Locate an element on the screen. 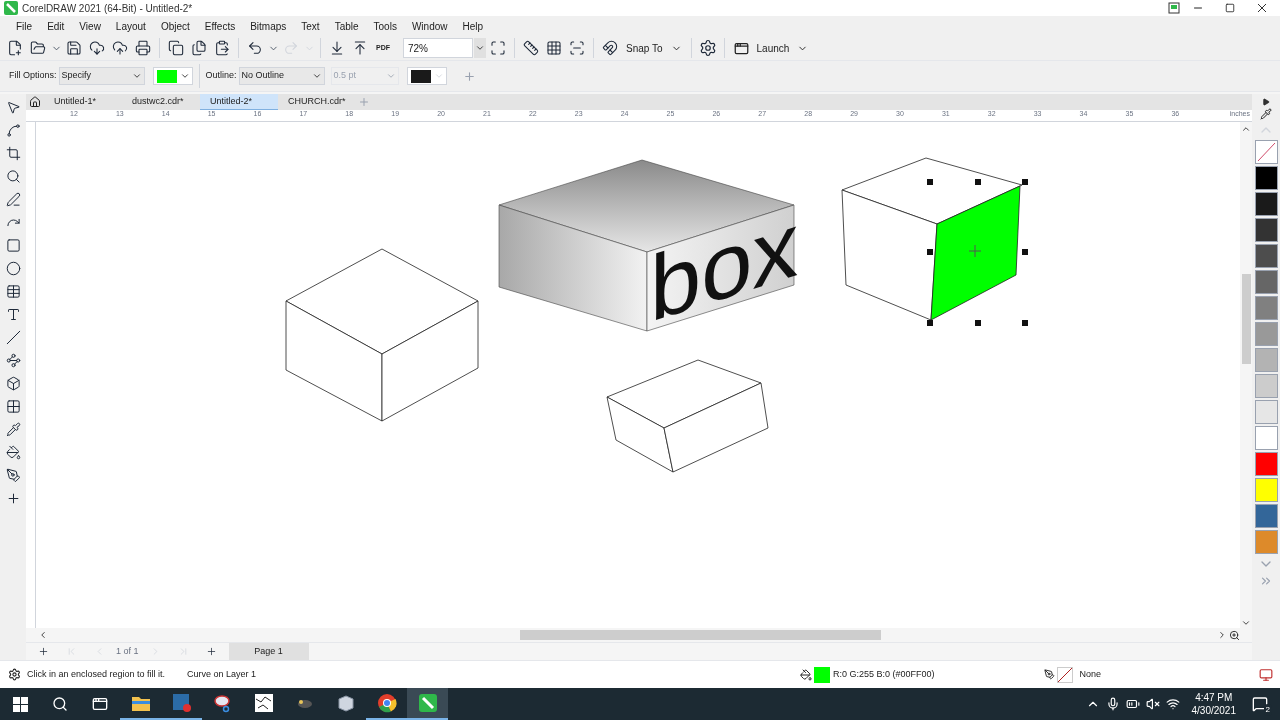 This screenshot has height=720, width=1280. menu-item: Table is located at coordinates (346, 26).